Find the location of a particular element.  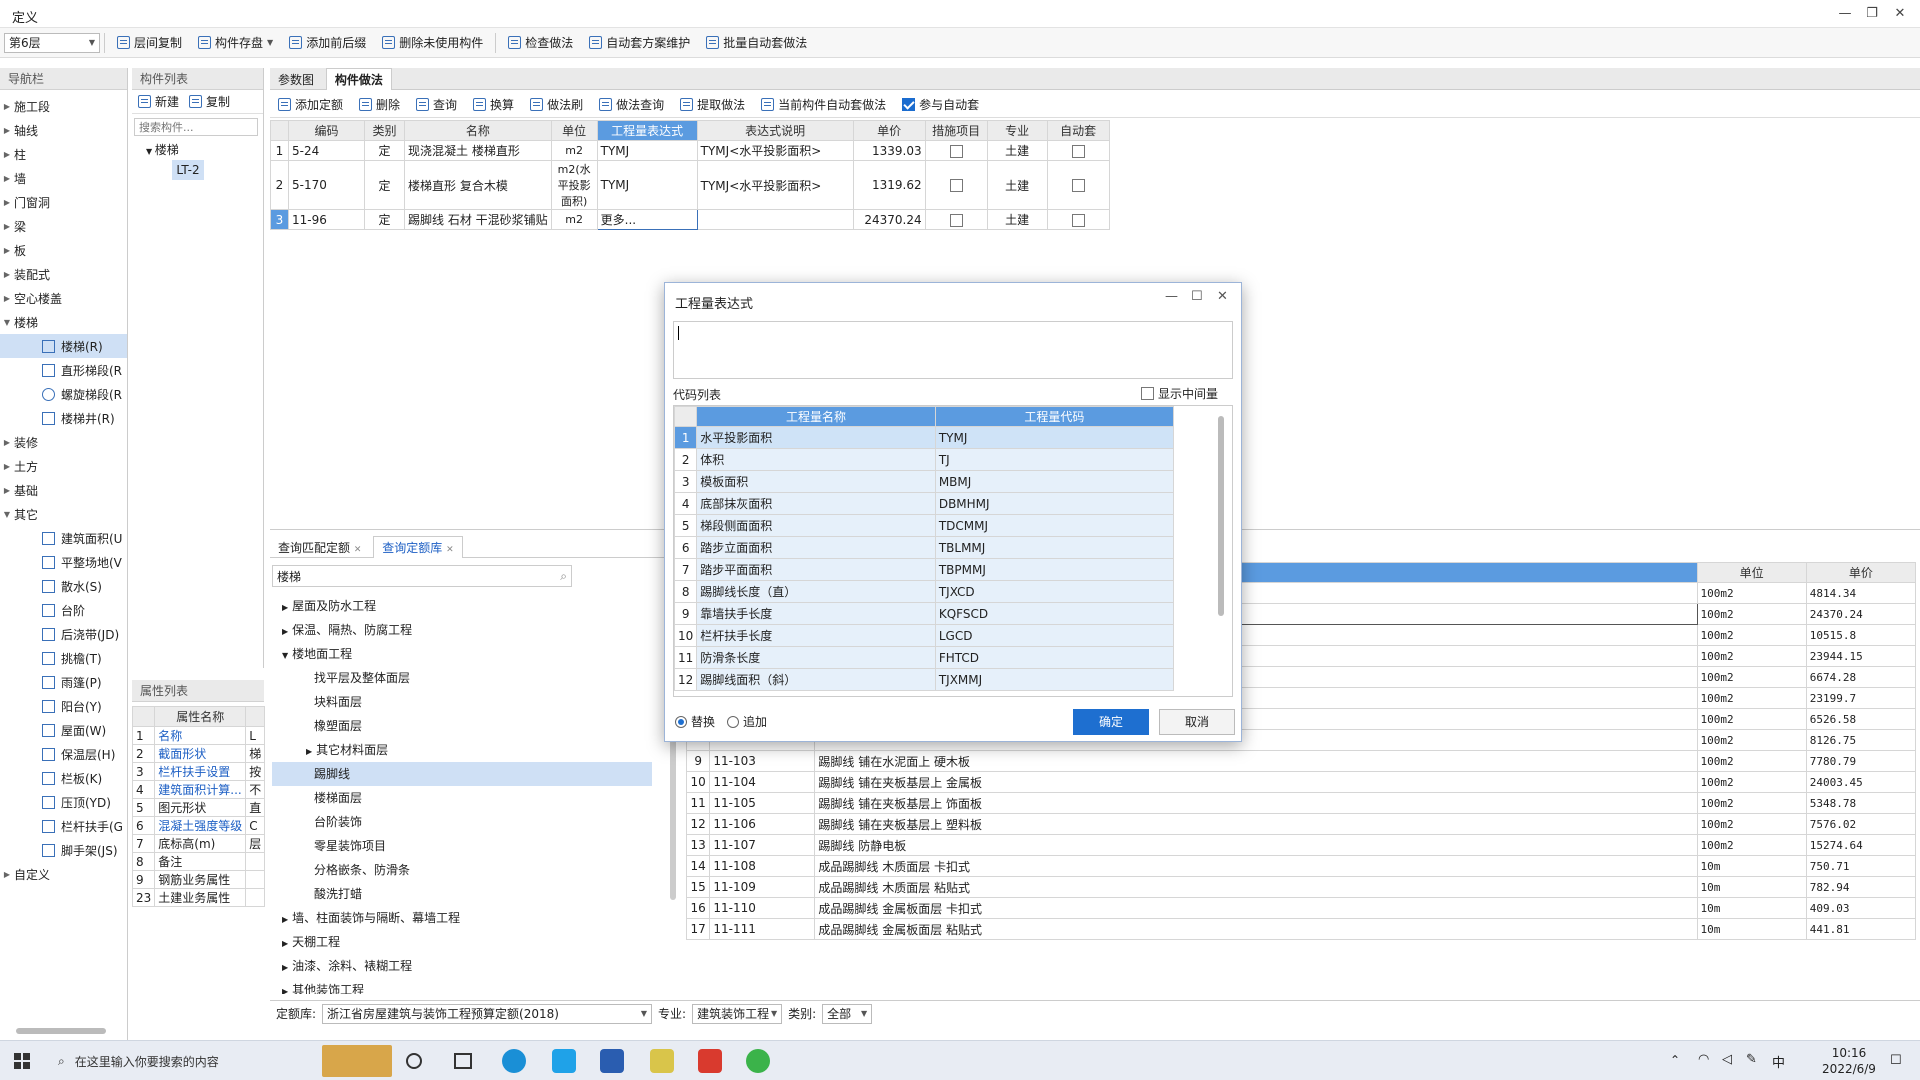

nav-item: ▶ 柱 is located at coordinates (63, 154).